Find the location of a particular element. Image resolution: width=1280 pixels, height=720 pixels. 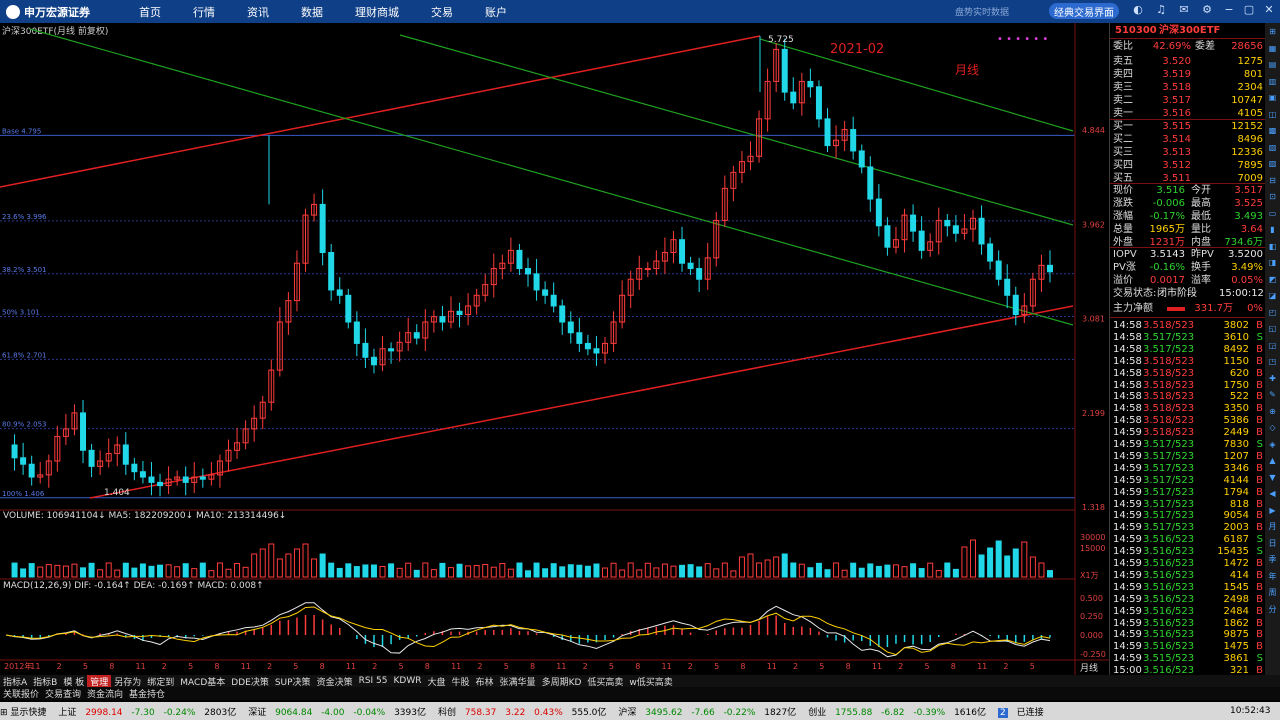

toolbar-icon: ✎ is located at coordinates (1272, 394).